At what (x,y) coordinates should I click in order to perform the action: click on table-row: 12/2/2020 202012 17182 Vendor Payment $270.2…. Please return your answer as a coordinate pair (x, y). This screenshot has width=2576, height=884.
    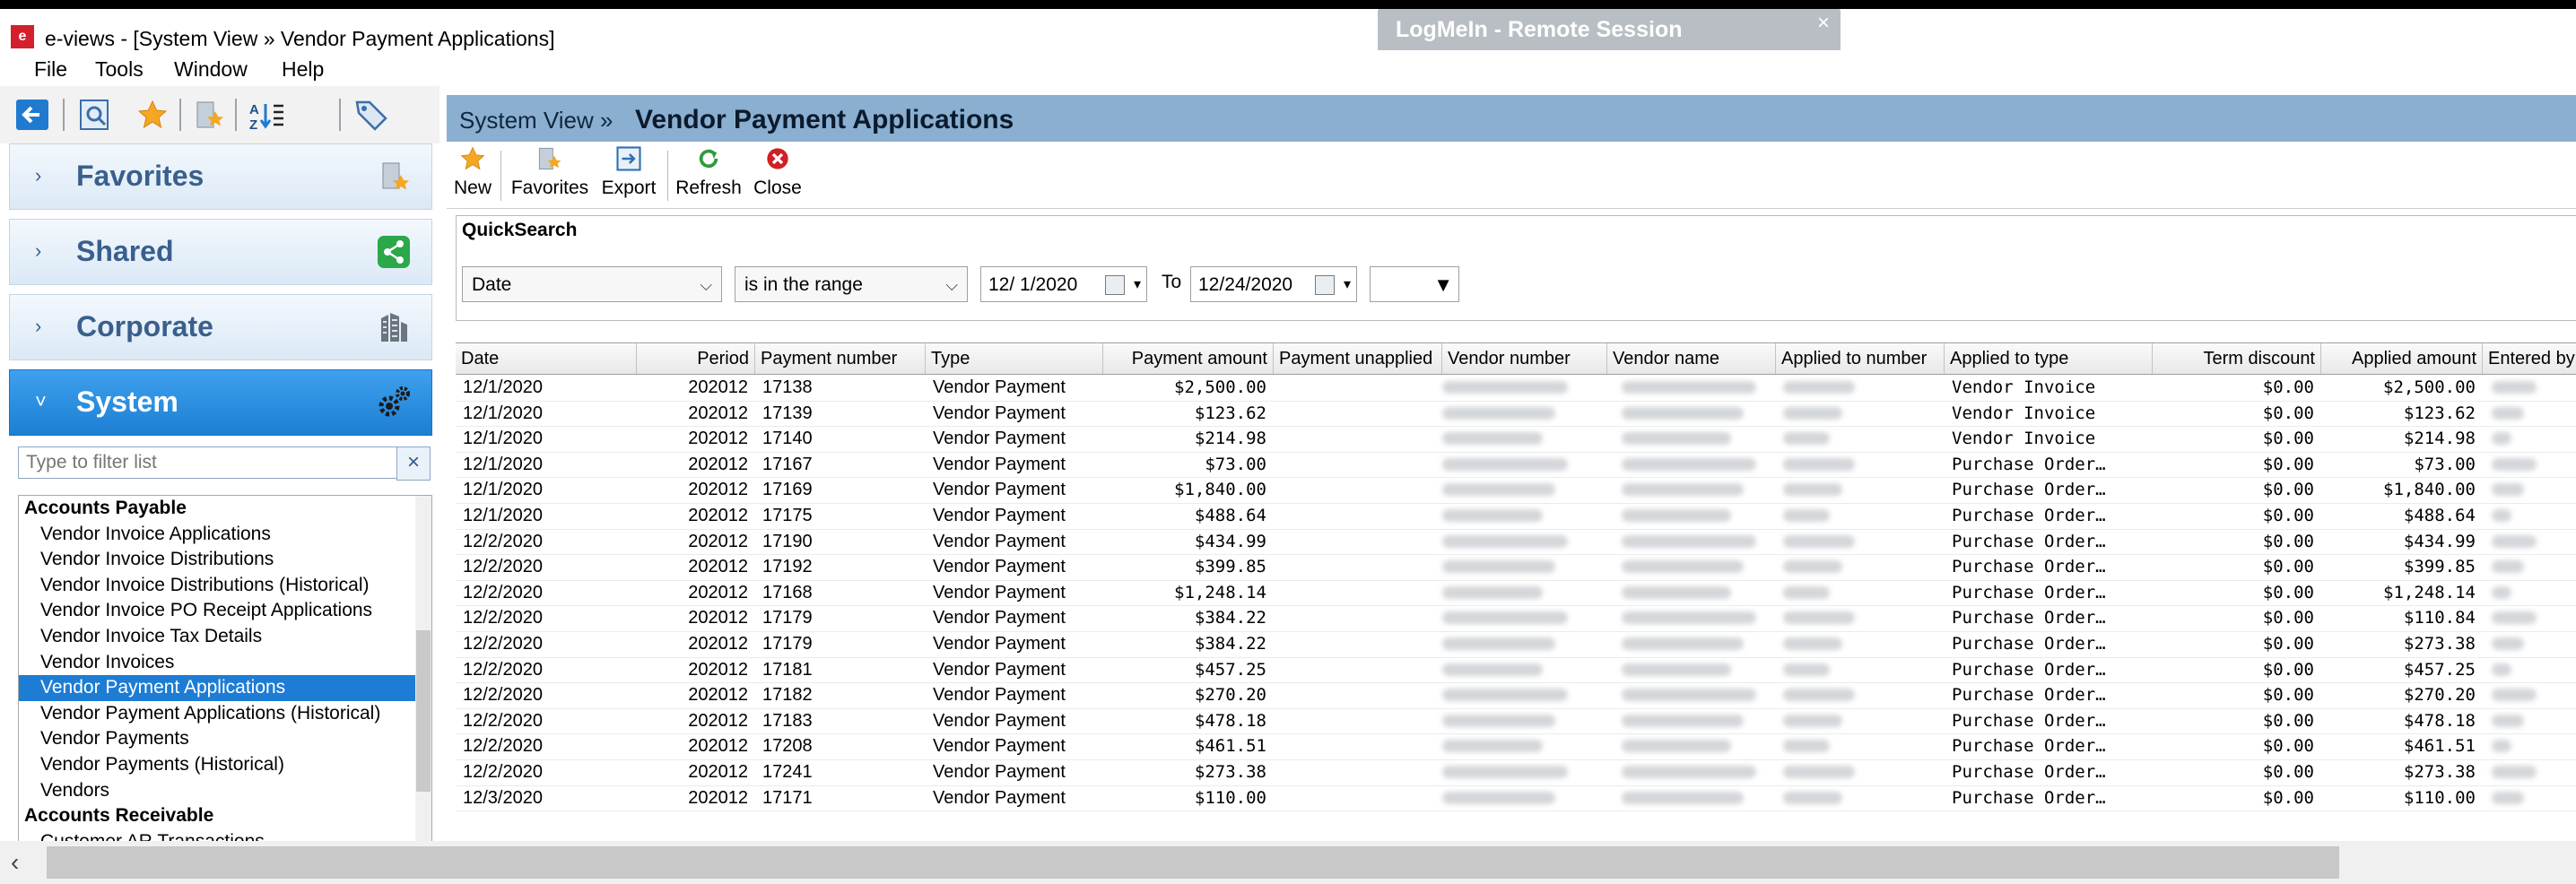
    Looking at the image, I should click on (1516, 695).